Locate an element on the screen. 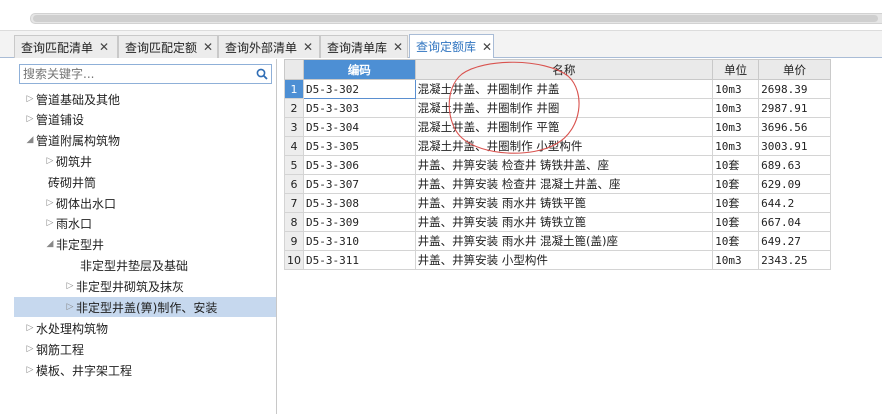 This screenshot has width=882, height=414. table-row: 4 D5-3-305 混凝土井盖、井圈制作 小型构件 10m3 3003.91 is located at coordinates (557, 146).